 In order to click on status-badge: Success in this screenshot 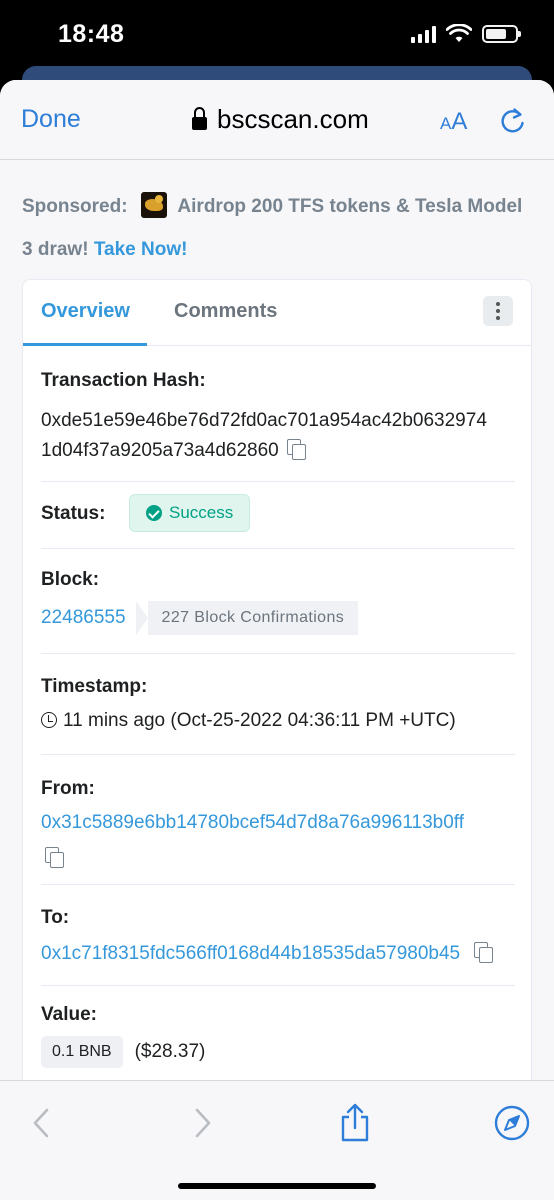, I will do `click(190, 513)`.